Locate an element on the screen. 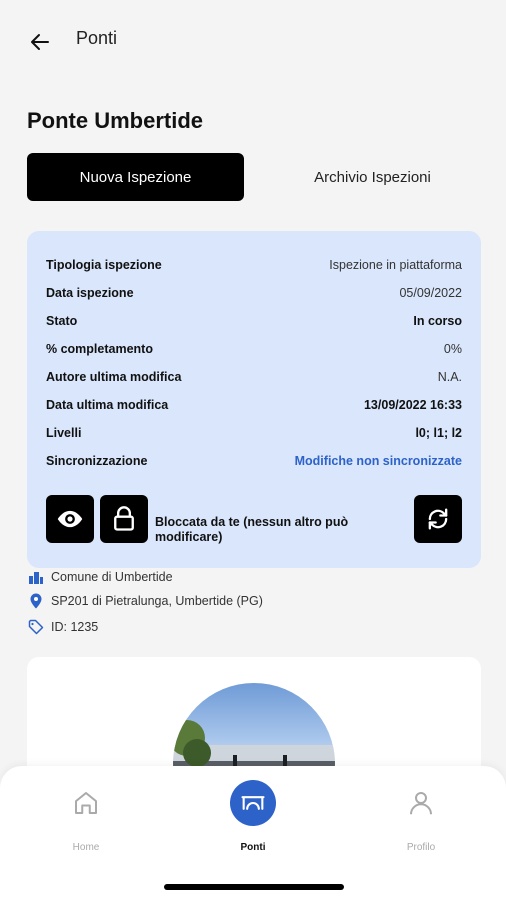  info-row-livelli: Livelli l0; l1; l2 is located at coordinates (254, 433).